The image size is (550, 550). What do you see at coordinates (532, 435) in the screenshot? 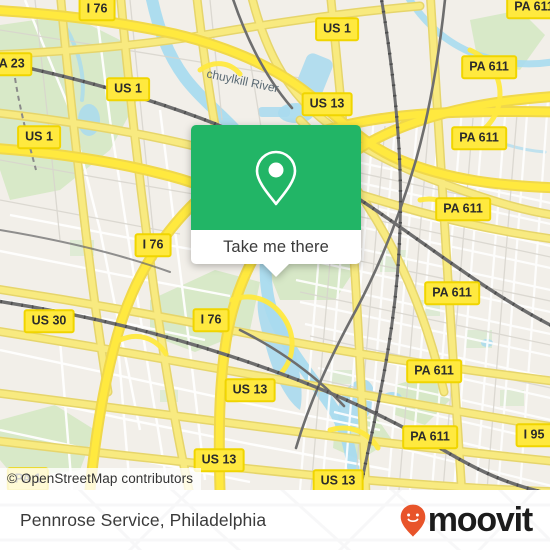
I see `road-shield: I 95` at bounding box center [532, 435].